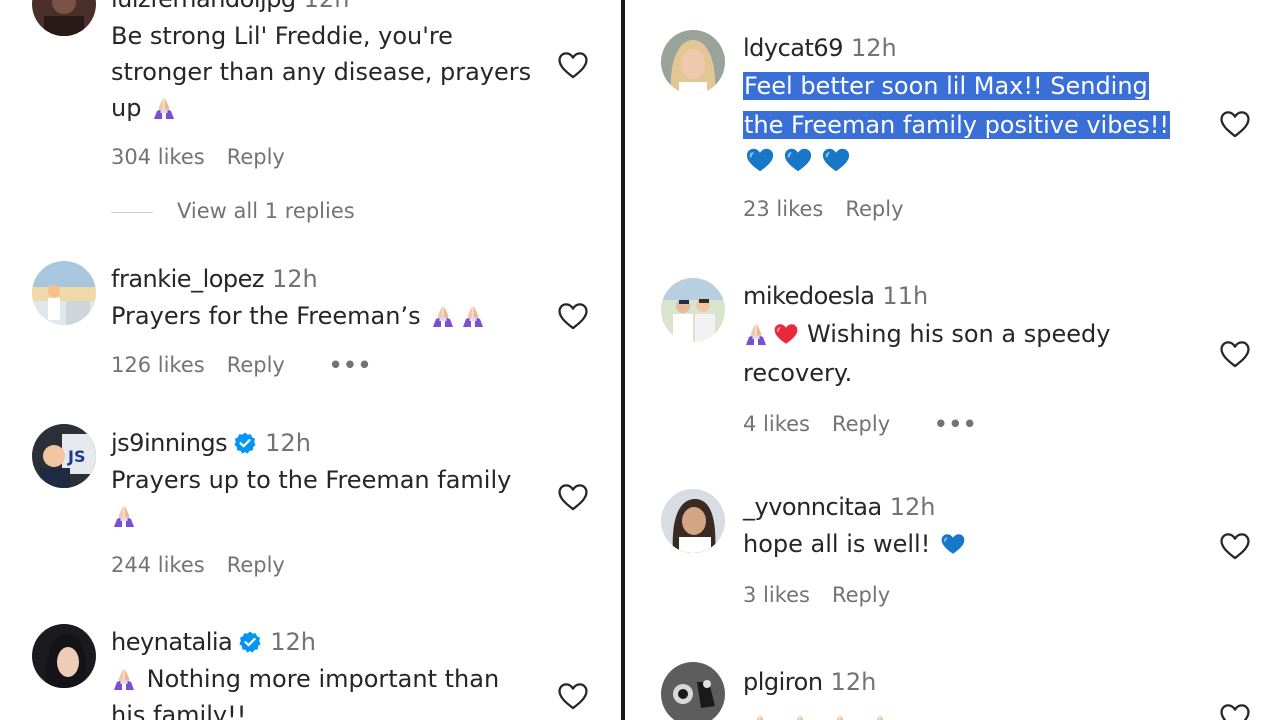 The width and height of the screenshot is (1280, 720). I want to click on username: _yvonncitaa, so click(812, 507).